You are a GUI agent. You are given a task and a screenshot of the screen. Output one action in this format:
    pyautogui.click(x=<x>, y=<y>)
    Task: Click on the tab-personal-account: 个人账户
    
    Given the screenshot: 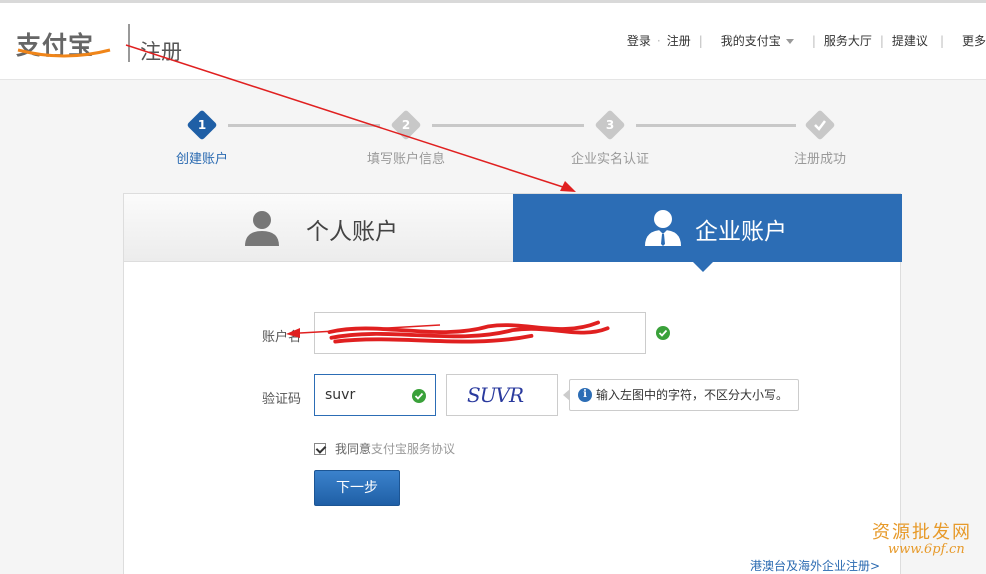 What is the action you would take?
    pyautogui.click(x=319, y=228)
    